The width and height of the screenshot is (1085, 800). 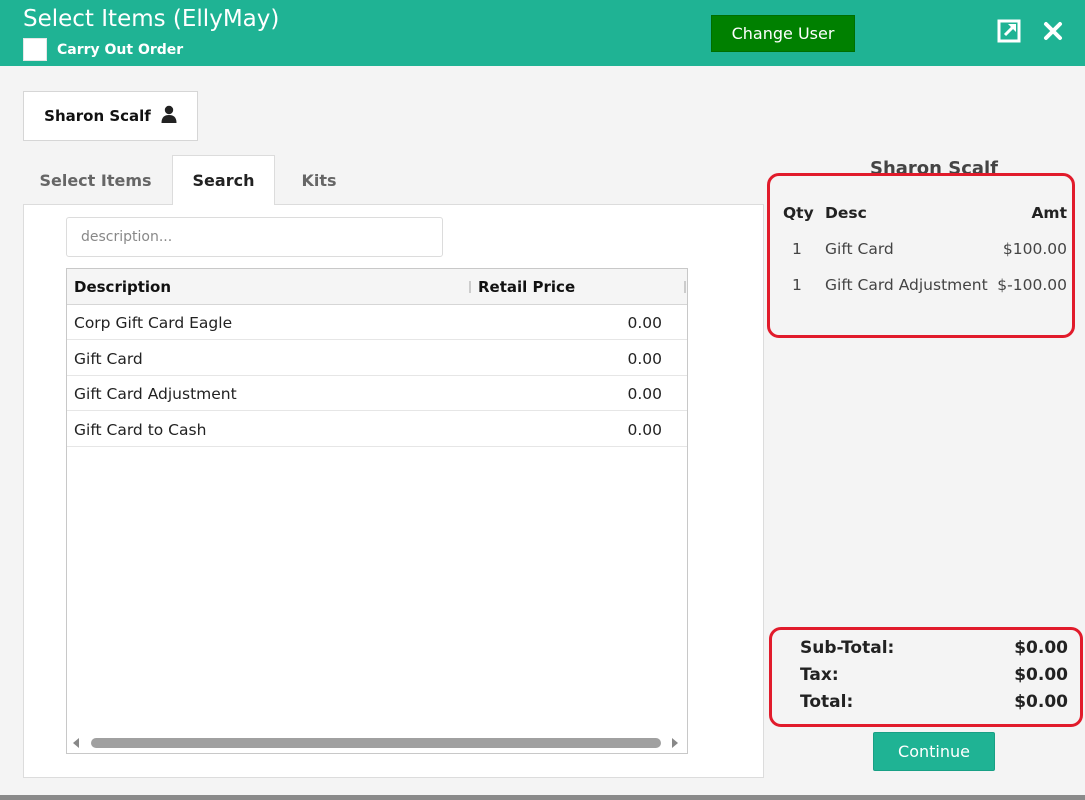 I want to click on scrollbar-thumb, so click(x=376, y=743).